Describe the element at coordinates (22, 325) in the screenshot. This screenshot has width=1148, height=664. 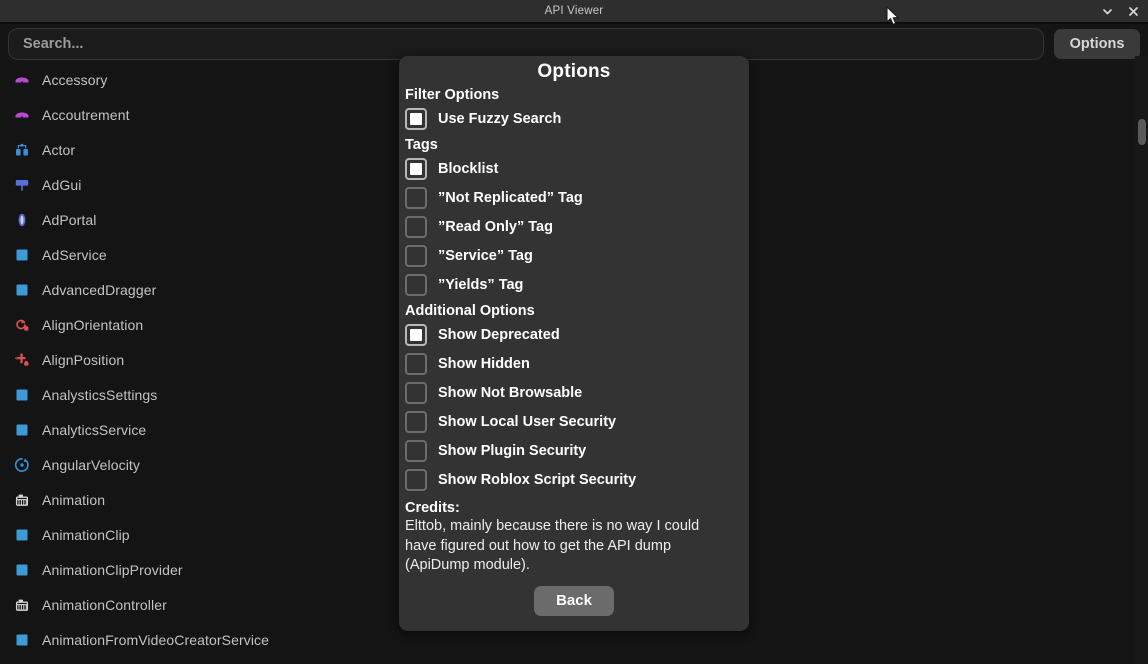
I see `align-orientation-icon` at that location.